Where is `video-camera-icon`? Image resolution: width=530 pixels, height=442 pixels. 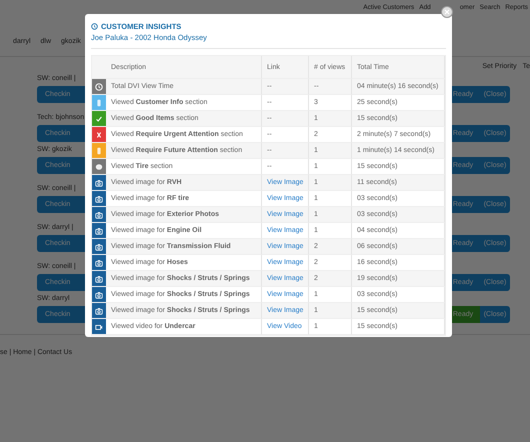
video-camera-icon is located at coordinates (99, 326).